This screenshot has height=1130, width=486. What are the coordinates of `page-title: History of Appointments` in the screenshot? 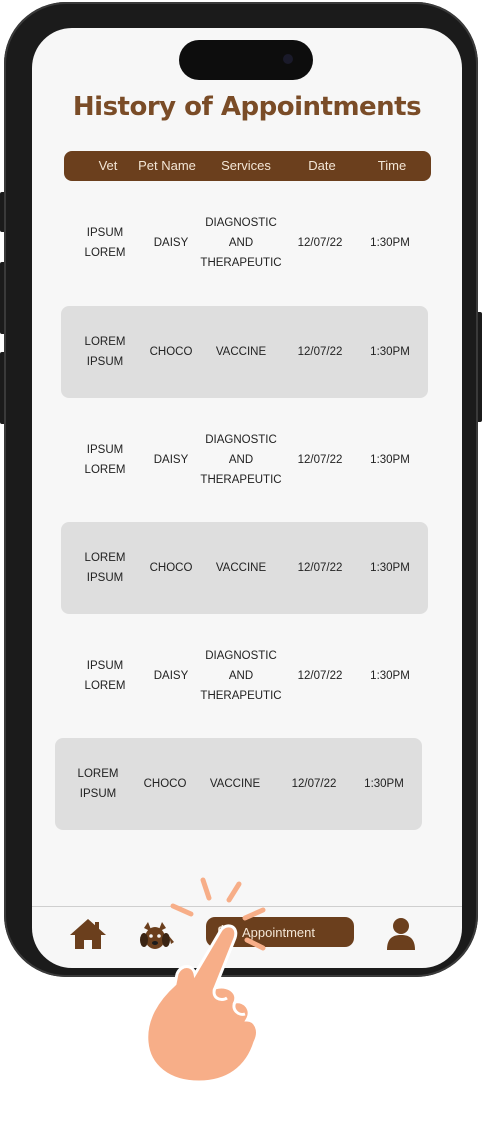 It's located at (247, 107).